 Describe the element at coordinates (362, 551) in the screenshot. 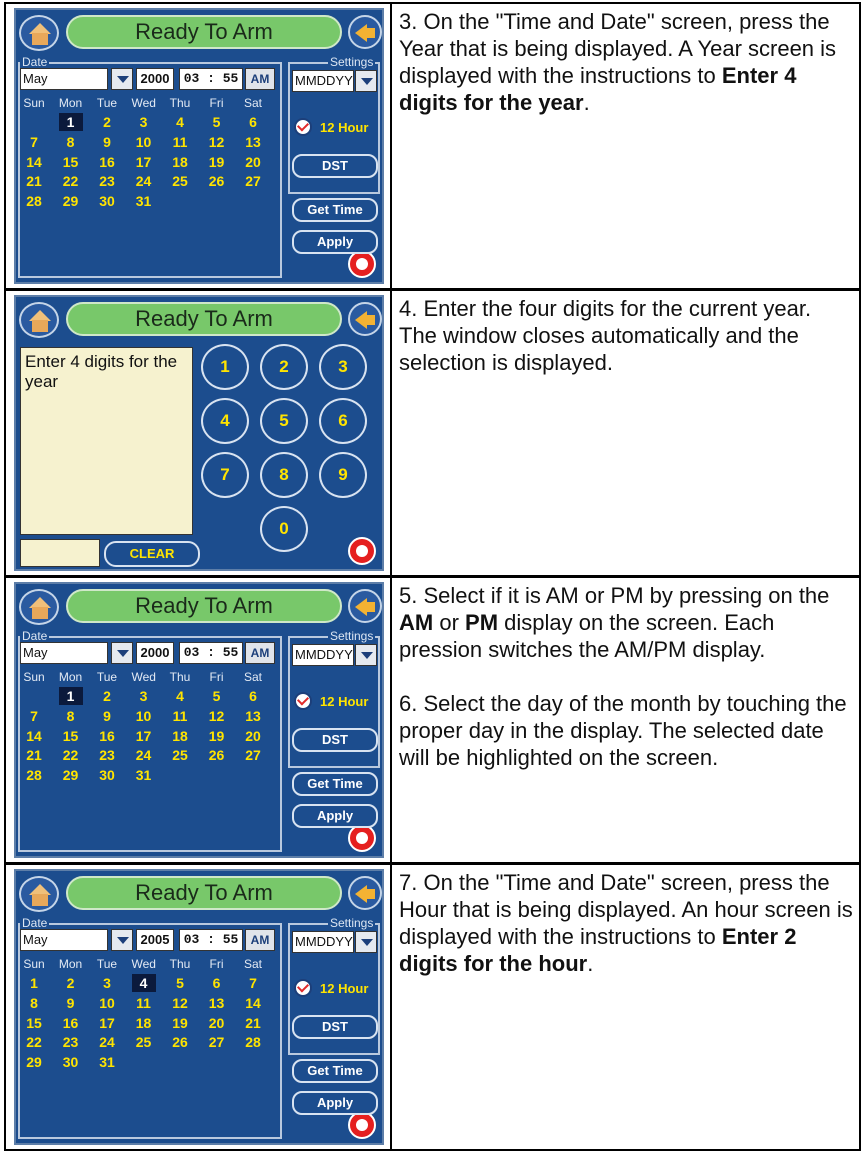

I see `emergency-button` at that location.